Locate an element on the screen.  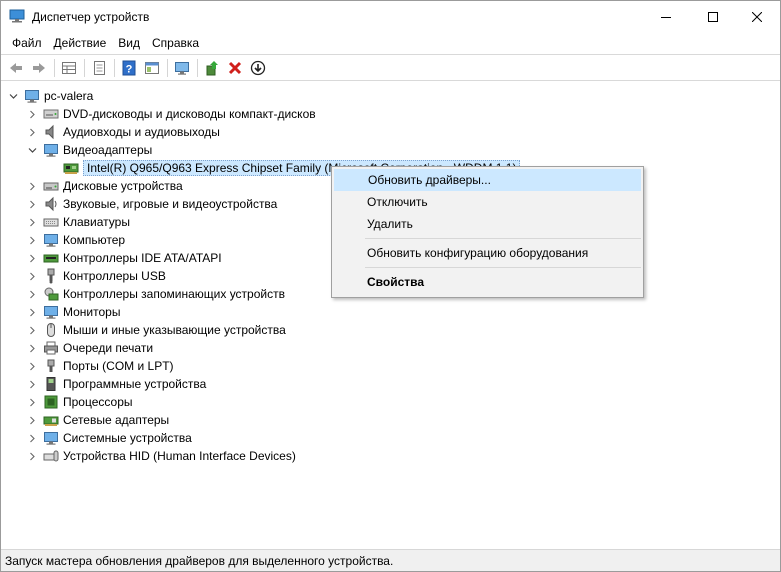
display-adapter-icon is located at coordinates (51, 150).